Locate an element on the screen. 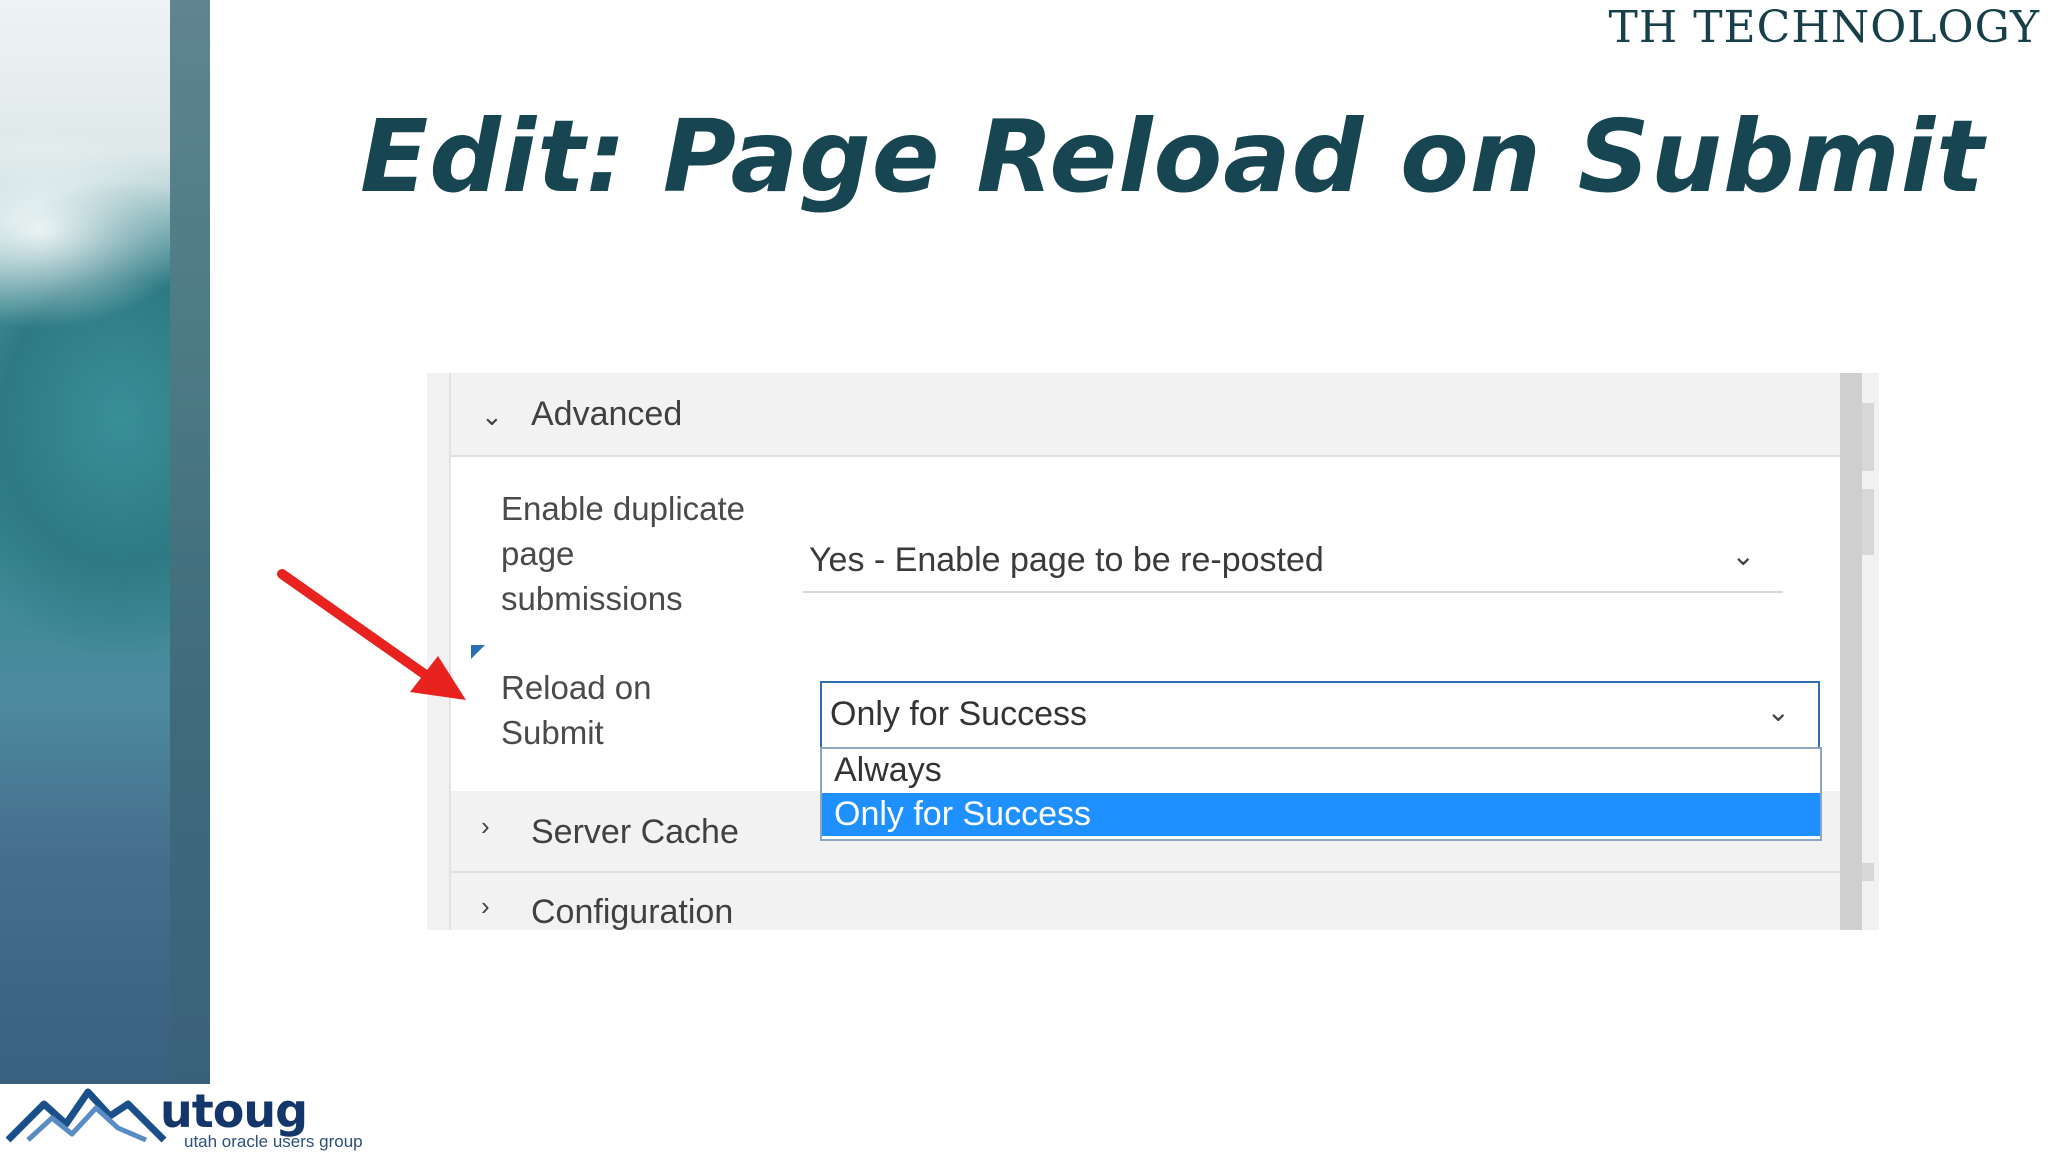  mountain-logo-icon is located at coordinates (86, 1115).